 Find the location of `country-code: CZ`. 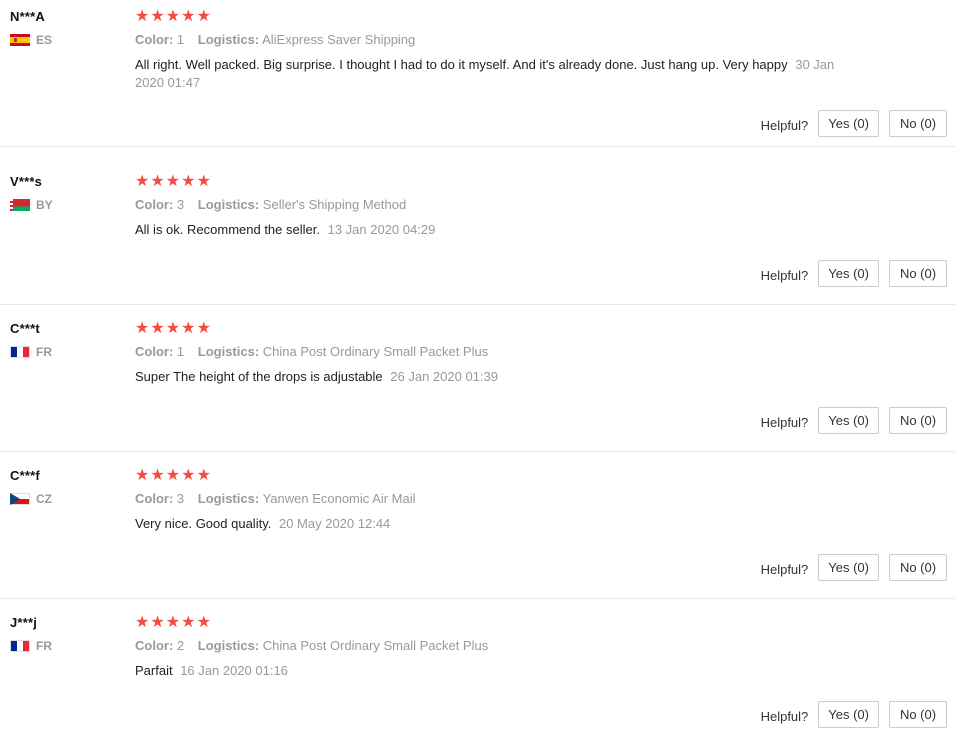

country-code: CZ is located at coordinates (44, 499).